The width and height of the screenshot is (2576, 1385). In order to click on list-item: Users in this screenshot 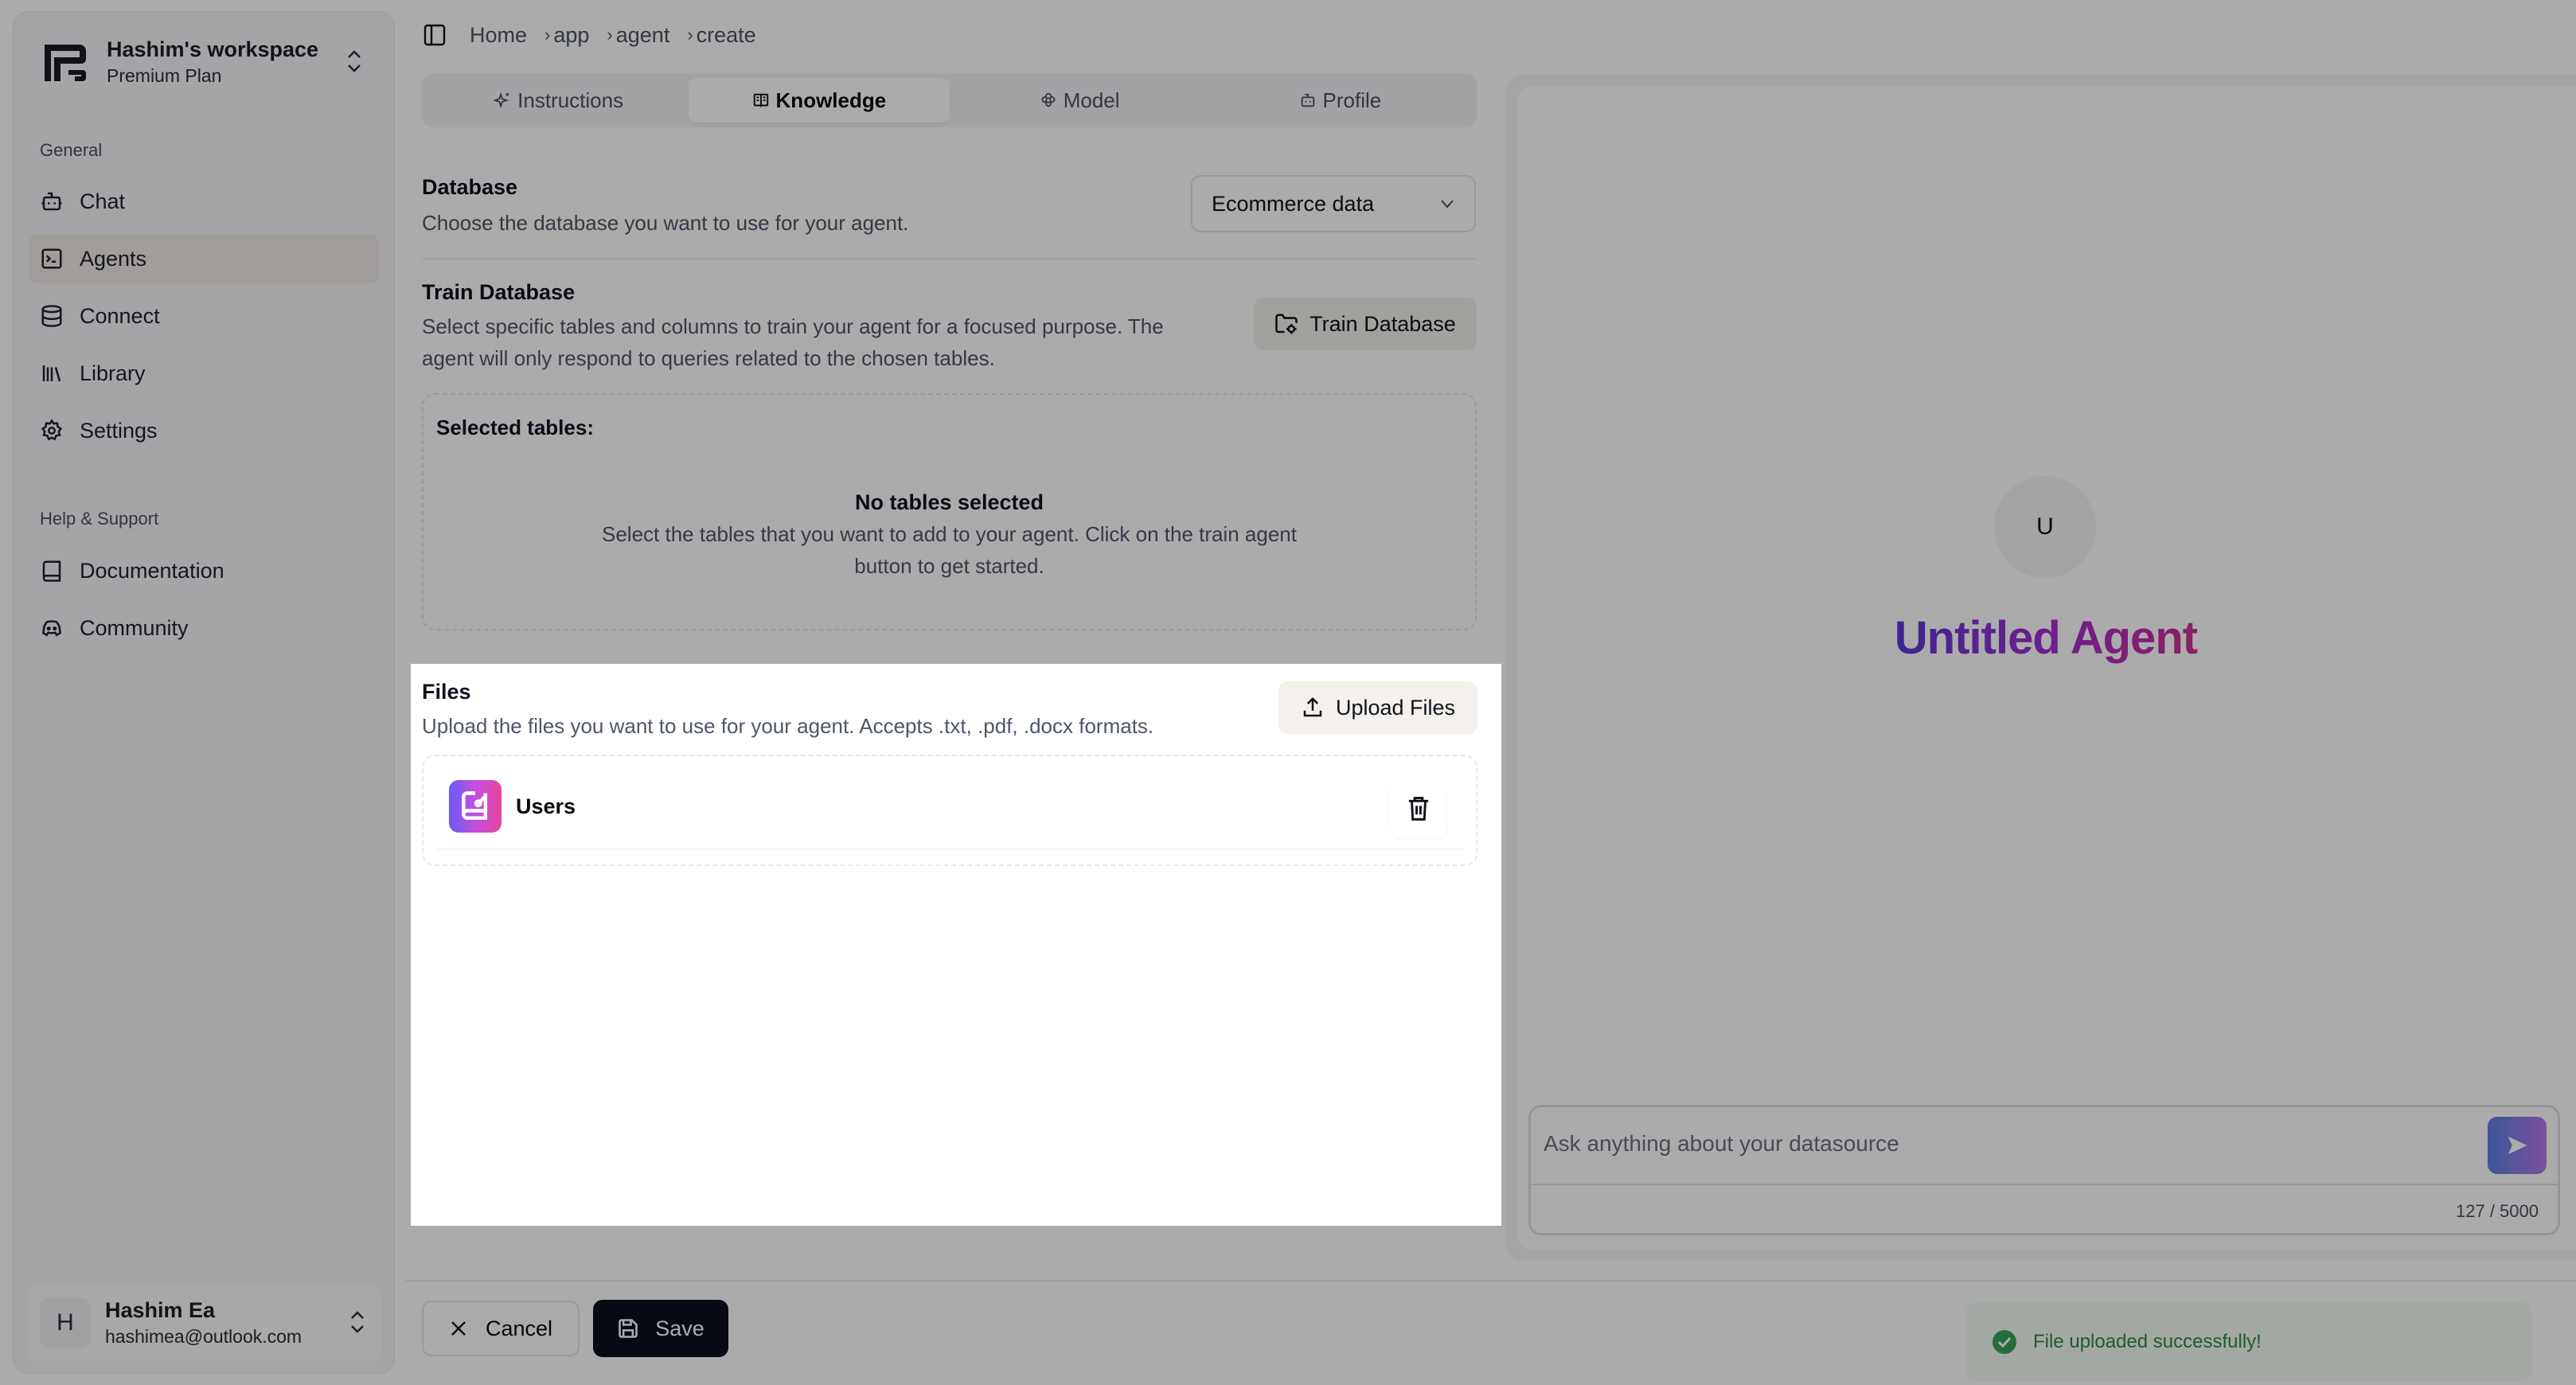, I will do `click(949, 807)`.